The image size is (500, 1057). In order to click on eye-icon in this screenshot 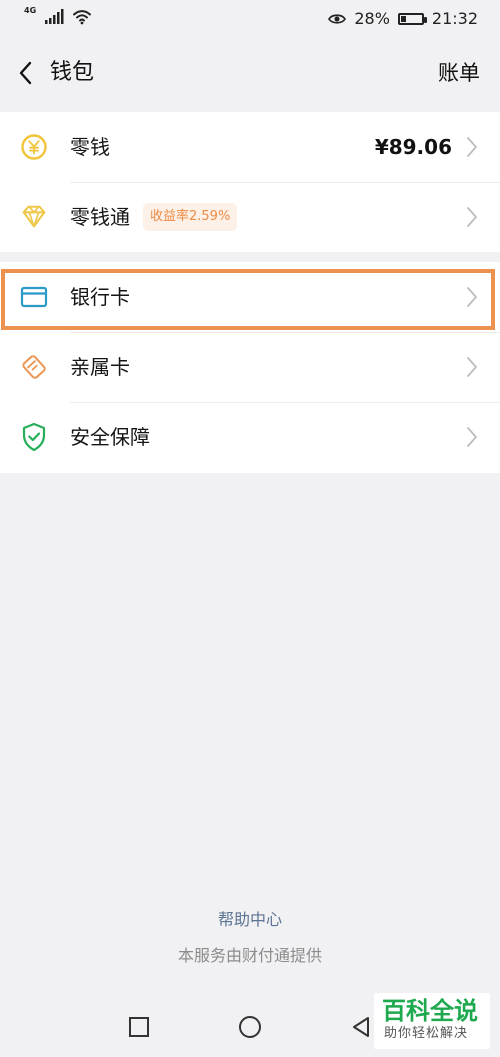, I will do `click(337, 18)`.